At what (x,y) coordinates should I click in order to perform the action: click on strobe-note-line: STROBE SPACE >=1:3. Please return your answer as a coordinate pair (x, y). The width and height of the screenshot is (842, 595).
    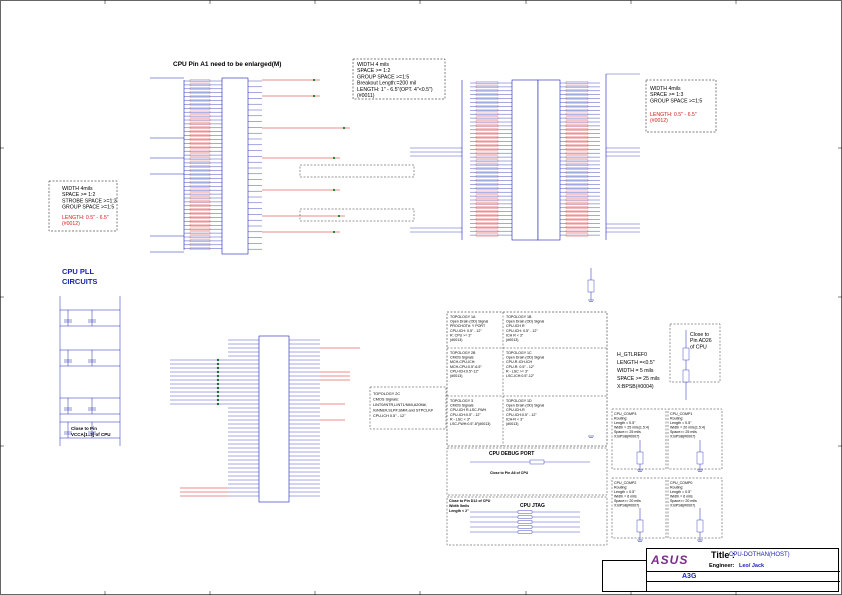
    Looking at the image, I should click on (89, 201).